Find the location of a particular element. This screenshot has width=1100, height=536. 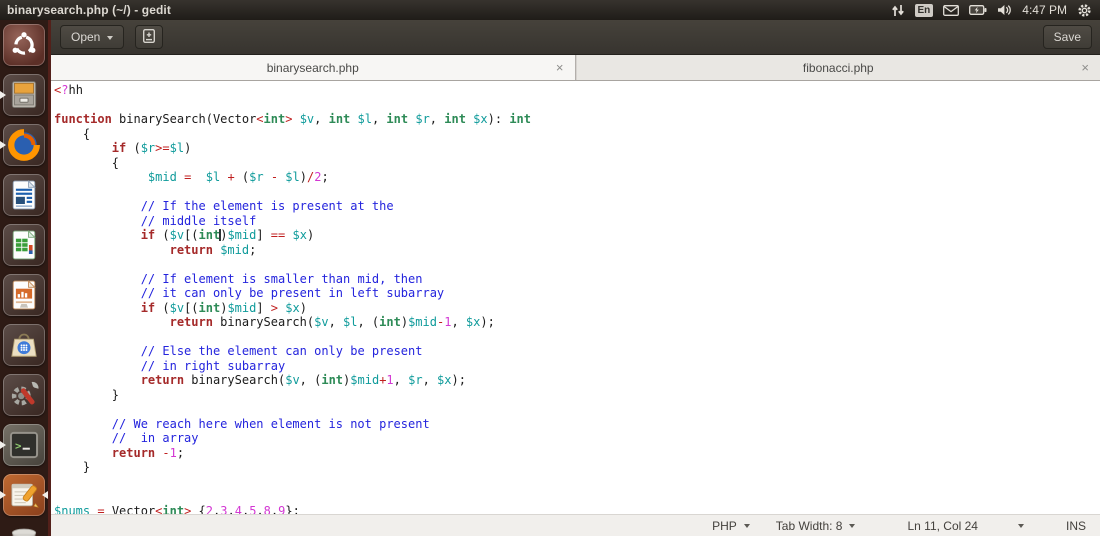

session-gear-icon is located at coordinates (1084, 10).